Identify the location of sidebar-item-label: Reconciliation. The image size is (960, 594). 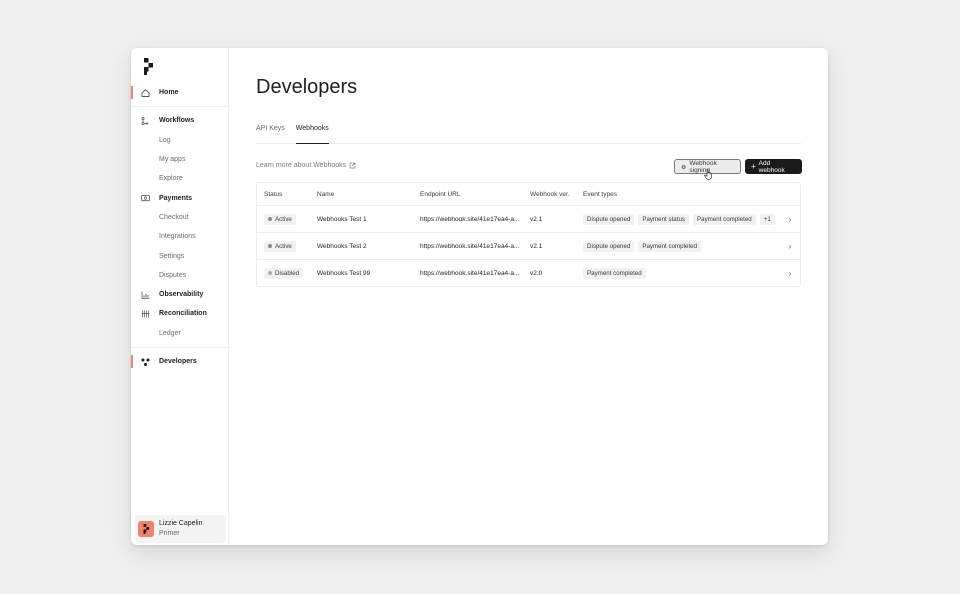
(183, 314).